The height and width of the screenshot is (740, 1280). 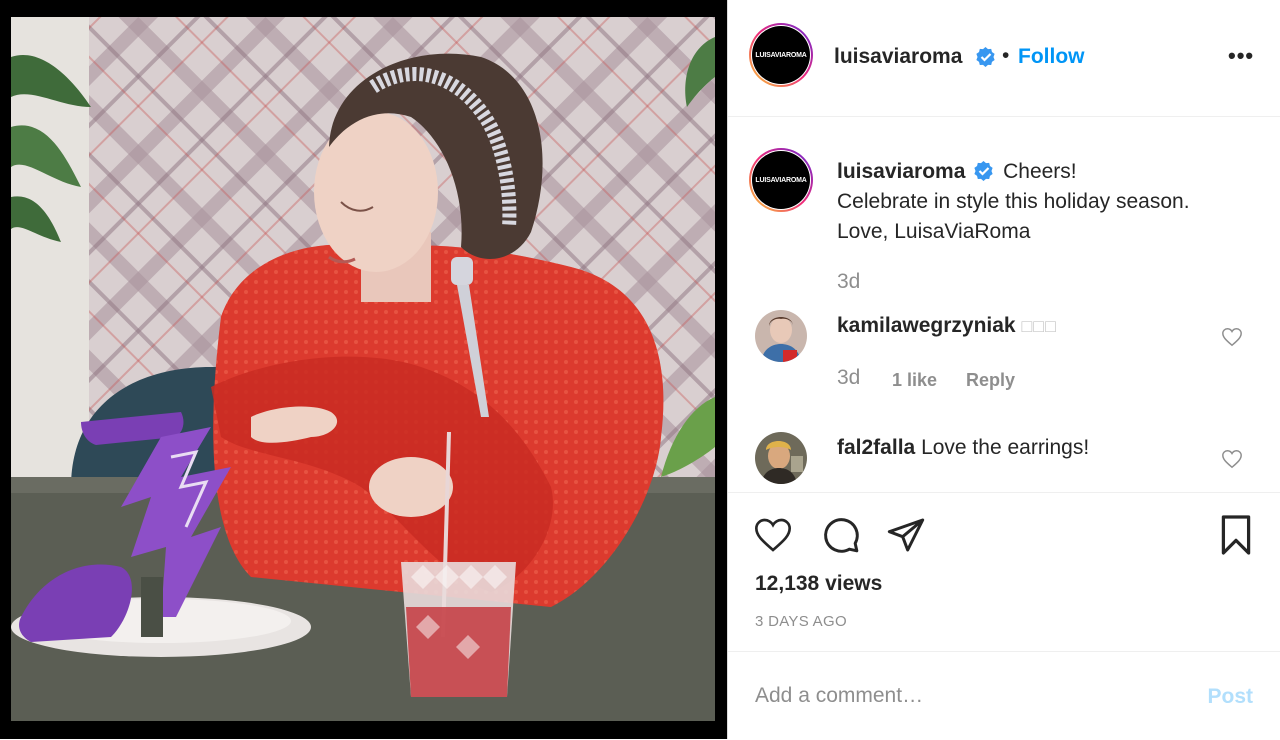 I want to click on caption-timestamp: 3d, so click(x=848, y=282).